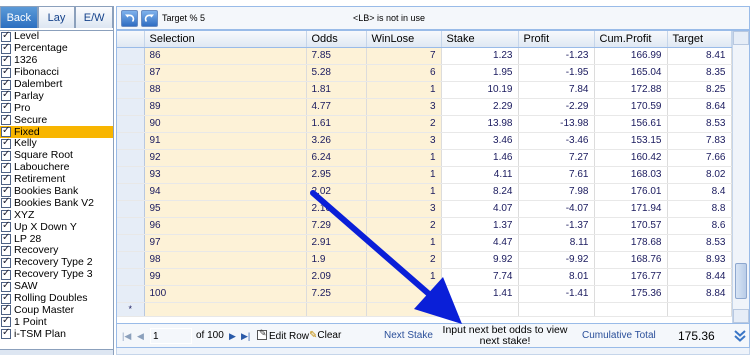  I want to click on cell-selection: 91, so click(225, 141).